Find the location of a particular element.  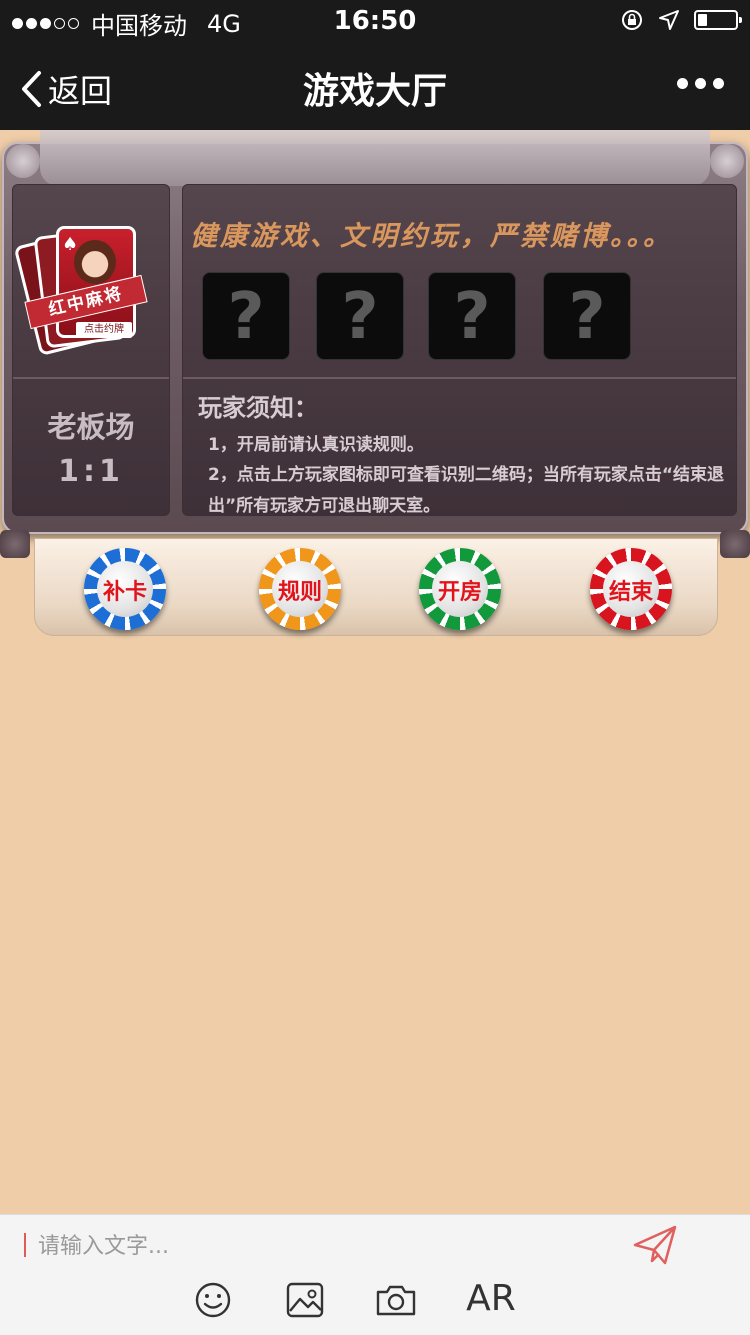

corner-ornament-right is located at coordinates (727, 161).